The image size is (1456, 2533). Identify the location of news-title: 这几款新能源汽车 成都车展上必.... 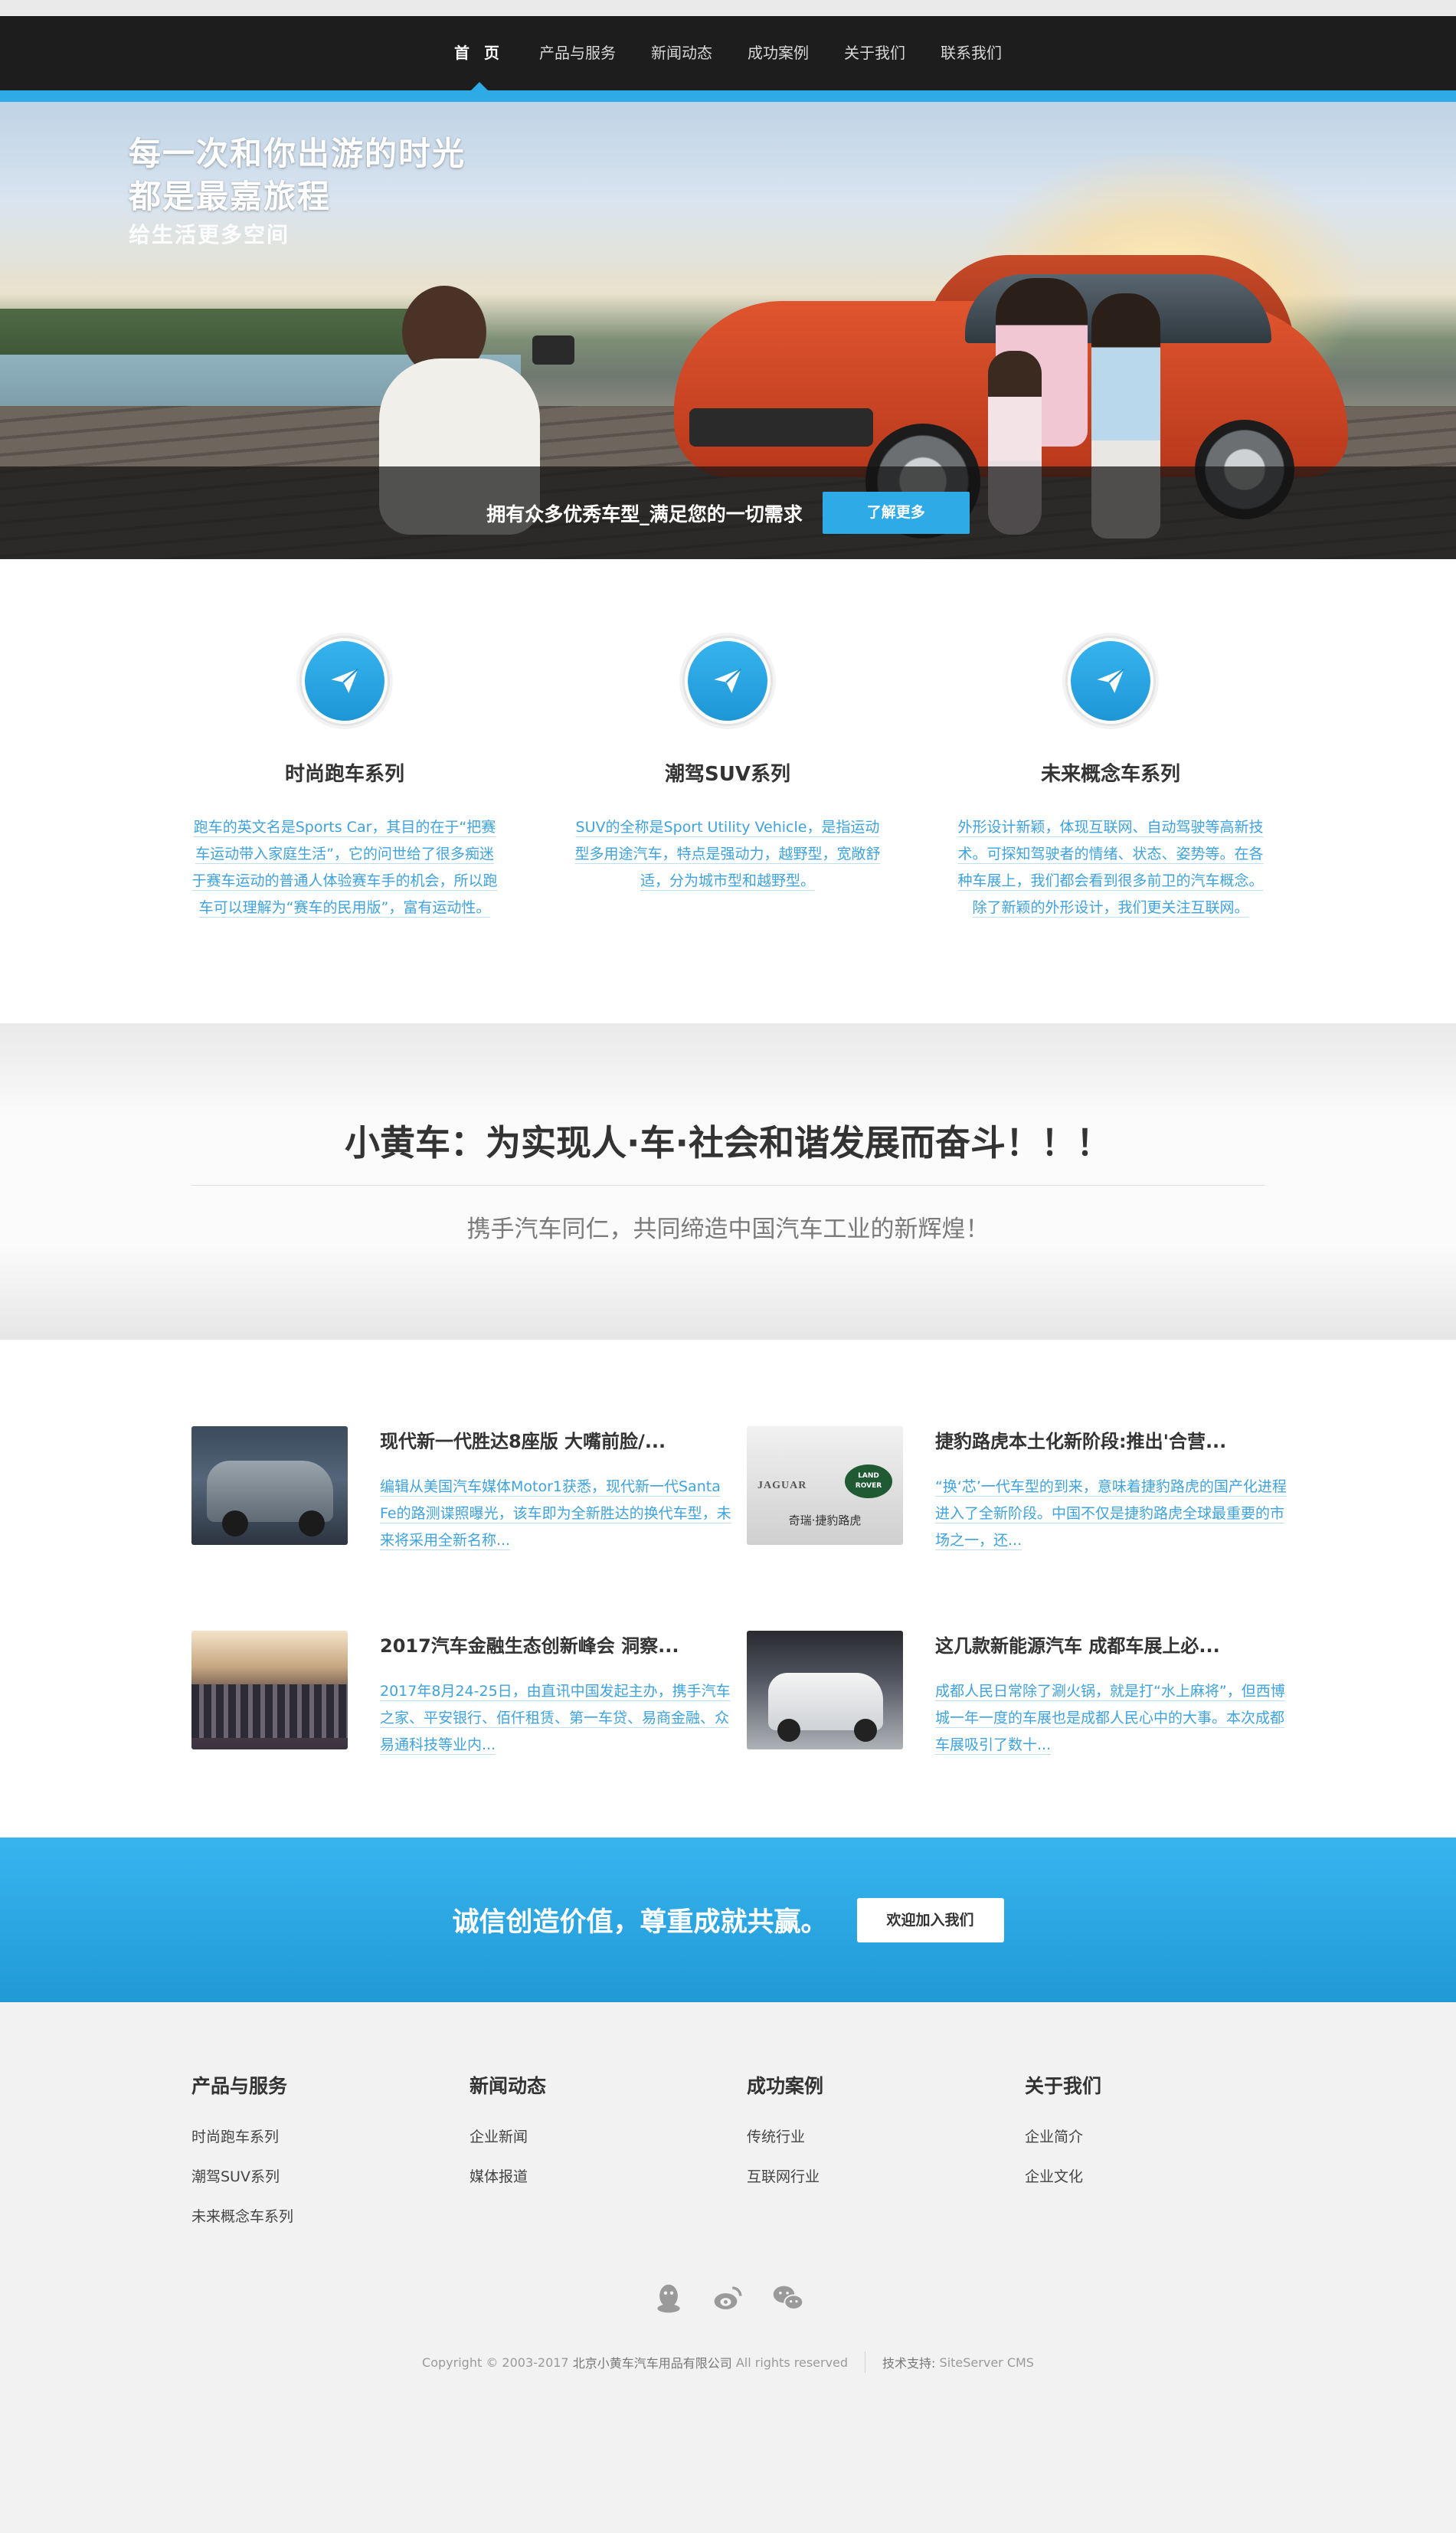
(1111, 1644).